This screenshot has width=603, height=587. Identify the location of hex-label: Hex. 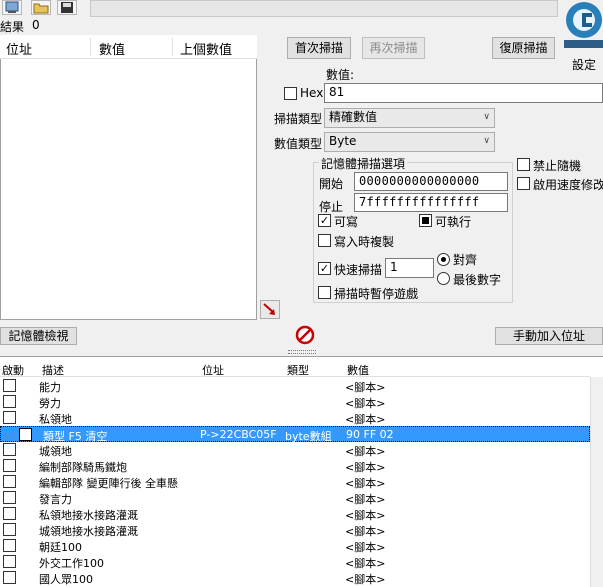
(312, 93).